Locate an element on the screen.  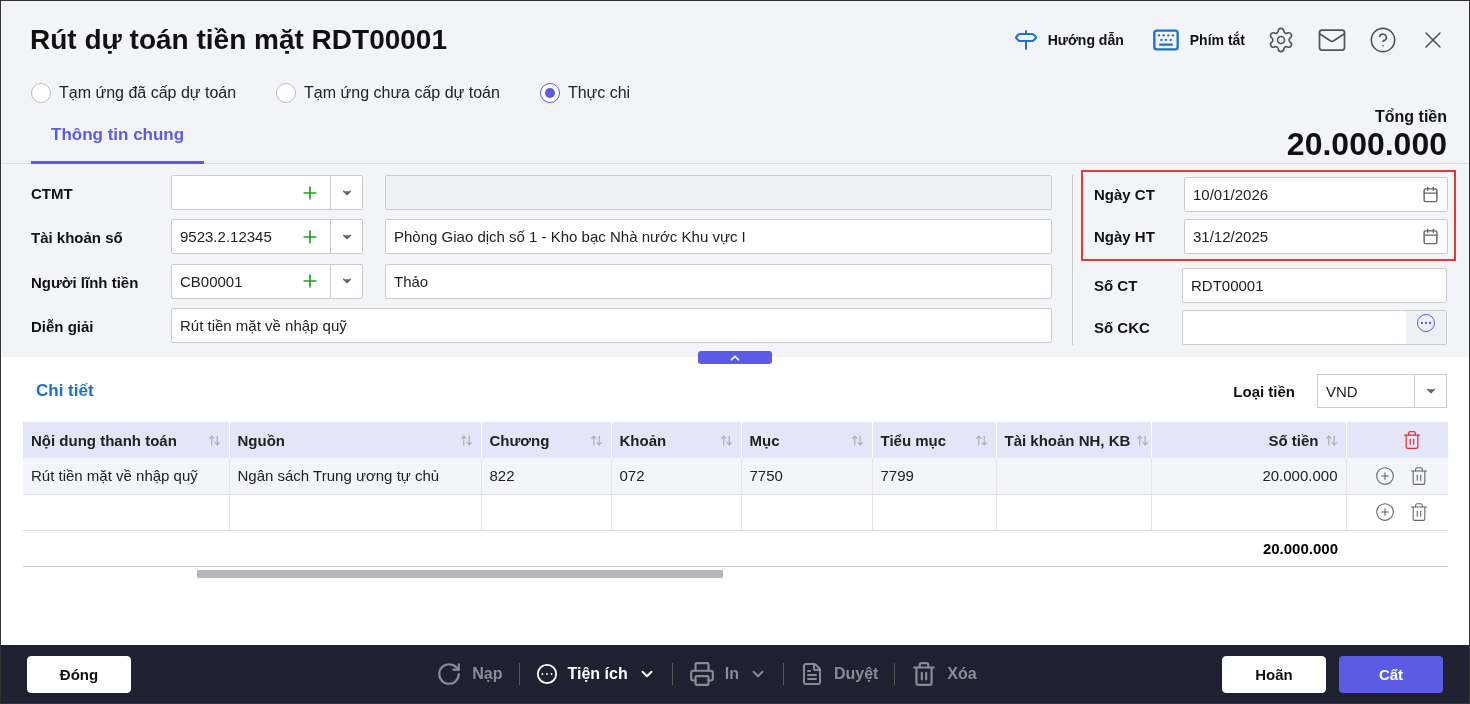
date-field: 31/12/2025 is located at coordinates (1316, 236).